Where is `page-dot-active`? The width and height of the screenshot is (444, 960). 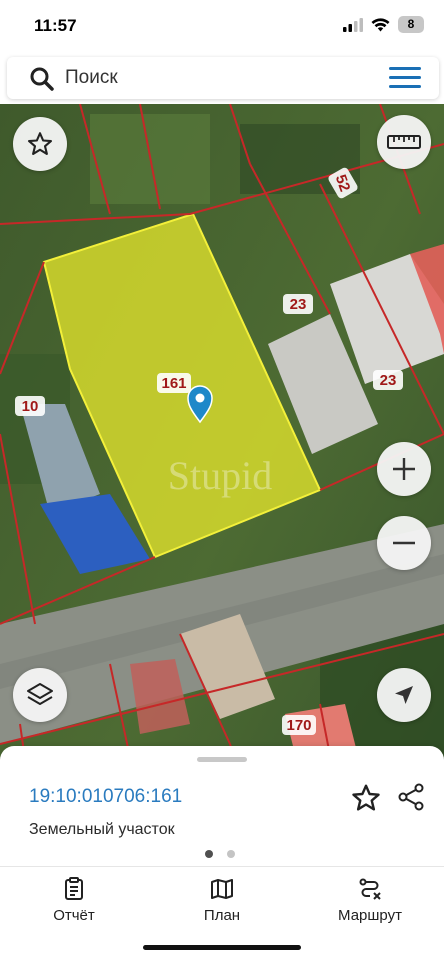
page-dot-active is located at coordinates (209, 854).